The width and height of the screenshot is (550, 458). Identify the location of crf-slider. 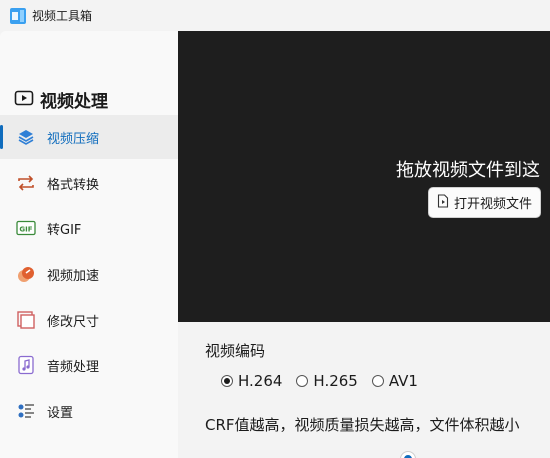
(377, 455).